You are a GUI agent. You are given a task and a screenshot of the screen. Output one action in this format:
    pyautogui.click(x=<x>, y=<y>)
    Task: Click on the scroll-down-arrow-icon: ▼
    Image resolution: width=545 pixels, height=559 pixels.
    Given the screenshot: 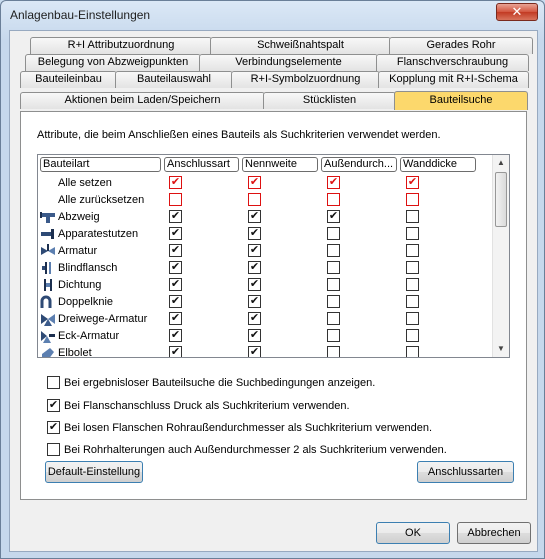 What is the action you would take?
    pyautogui.click(x=501, y=349)
    